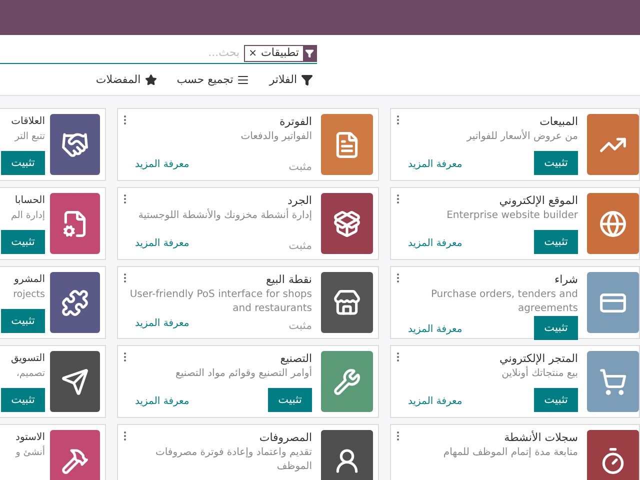 The image size is (640, 480). Describe the element at coordinates (522, 137) in the screenshot. I see `app-description: من عروض الأسعار للفواتير` at that location.